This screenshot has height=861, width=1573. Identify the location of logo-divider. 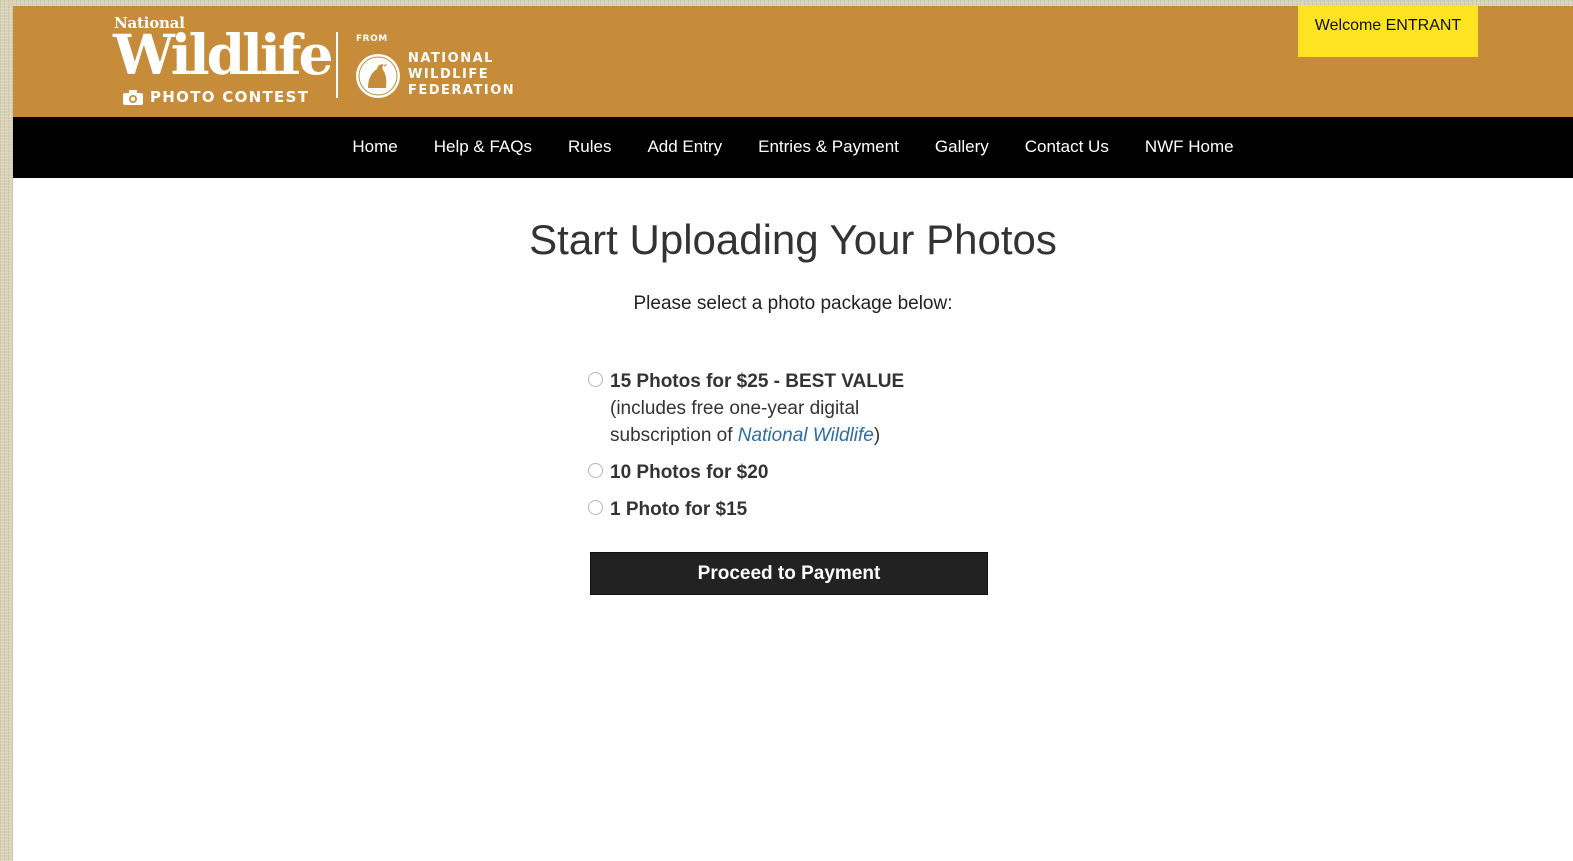
(337, 65).